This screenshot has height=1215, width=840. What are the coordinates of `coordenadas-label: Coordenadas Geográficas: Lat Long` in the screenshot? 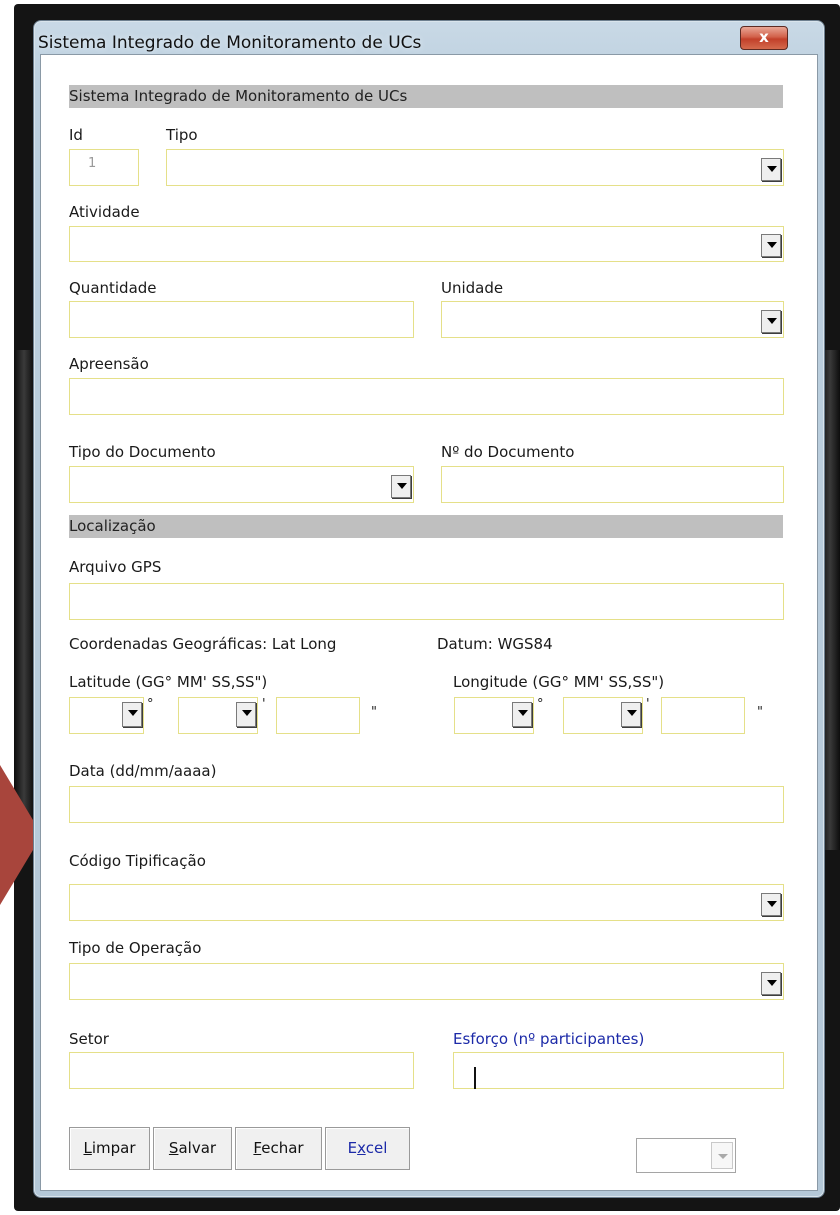 It's located at (203, 644).